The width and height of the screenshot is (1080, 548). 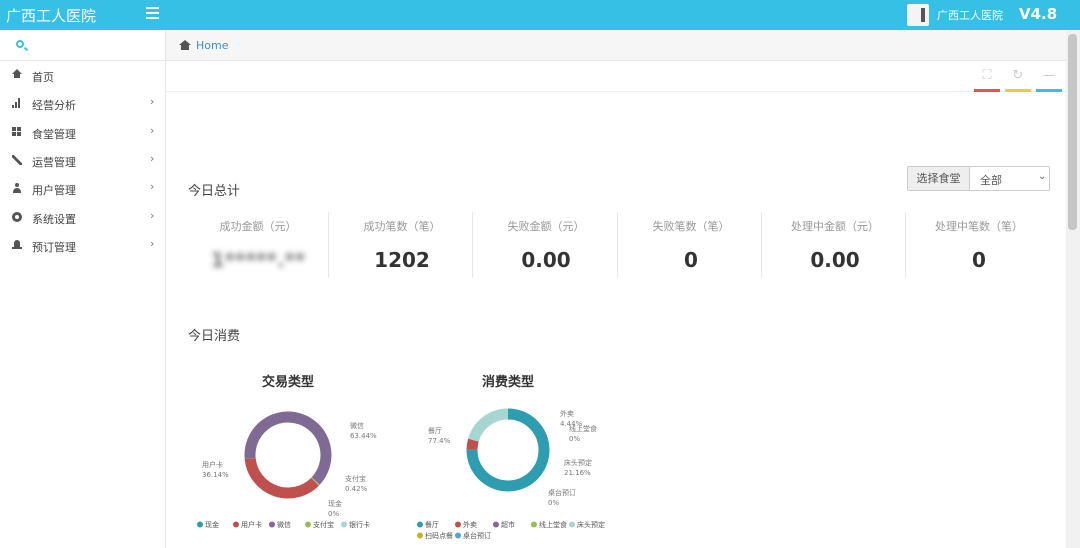 What do you see at coordinates (17, 188) in the screenshot?
I see `user-icon` at bounding box center [17, 188].